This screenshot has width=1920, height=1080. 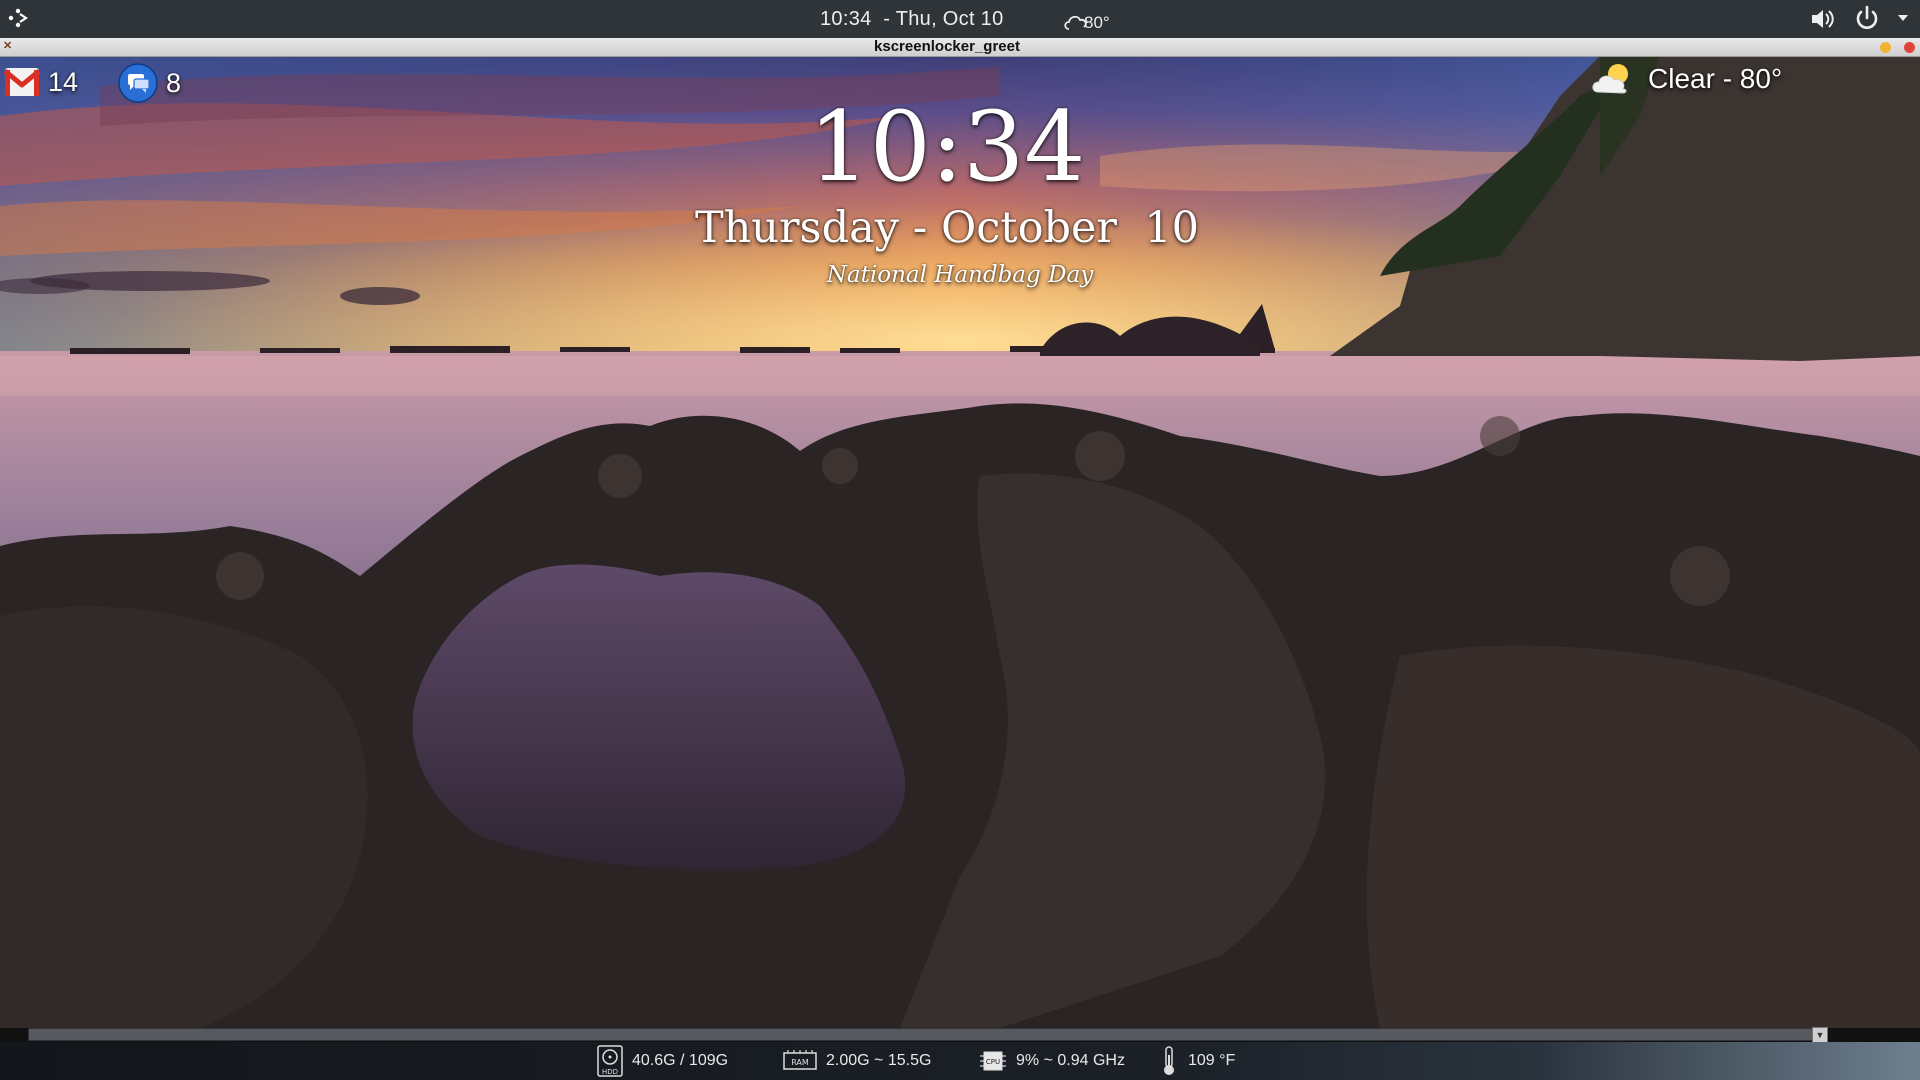 I want to click on hdd-usage: HDD 40.6G / 109G, so click(x=662, y=1061).